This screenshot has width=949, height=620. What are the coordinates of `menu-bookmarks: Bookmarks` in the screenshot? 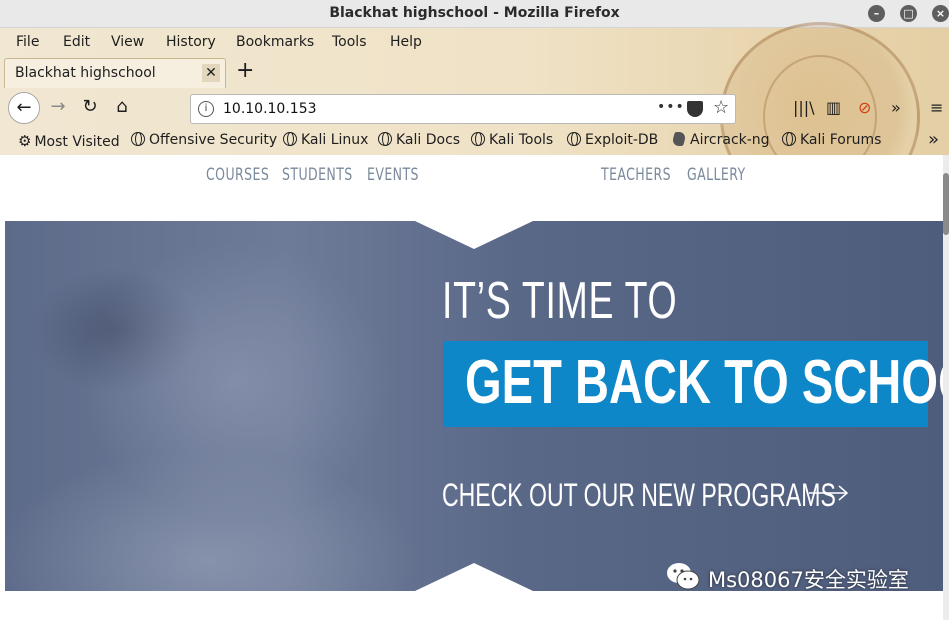 It's located at (275, 42).